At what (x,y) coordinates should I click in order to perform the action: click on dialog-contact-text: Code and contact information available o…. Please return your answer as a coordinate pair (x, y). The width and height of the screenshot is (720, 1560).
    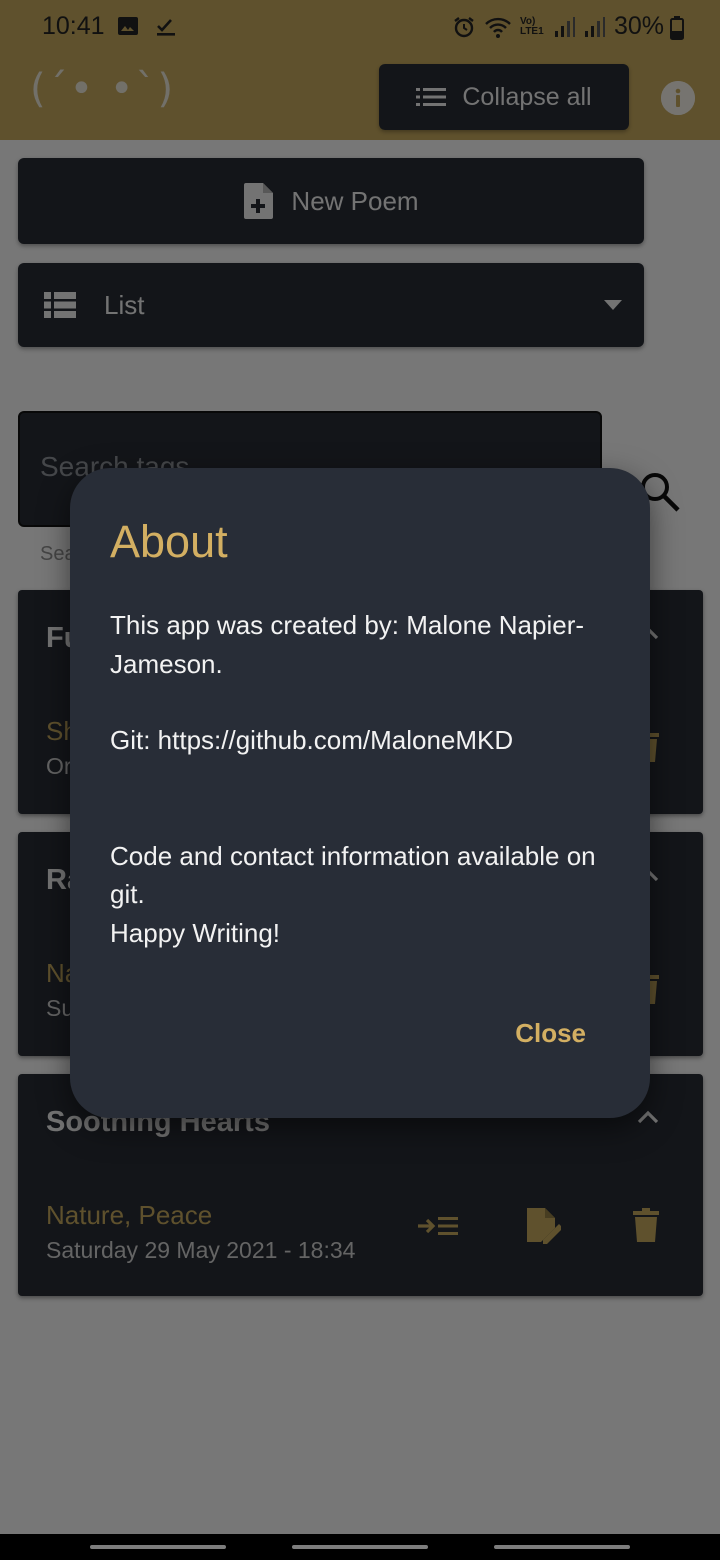
    Looking at the image, I should click on (353, 875).